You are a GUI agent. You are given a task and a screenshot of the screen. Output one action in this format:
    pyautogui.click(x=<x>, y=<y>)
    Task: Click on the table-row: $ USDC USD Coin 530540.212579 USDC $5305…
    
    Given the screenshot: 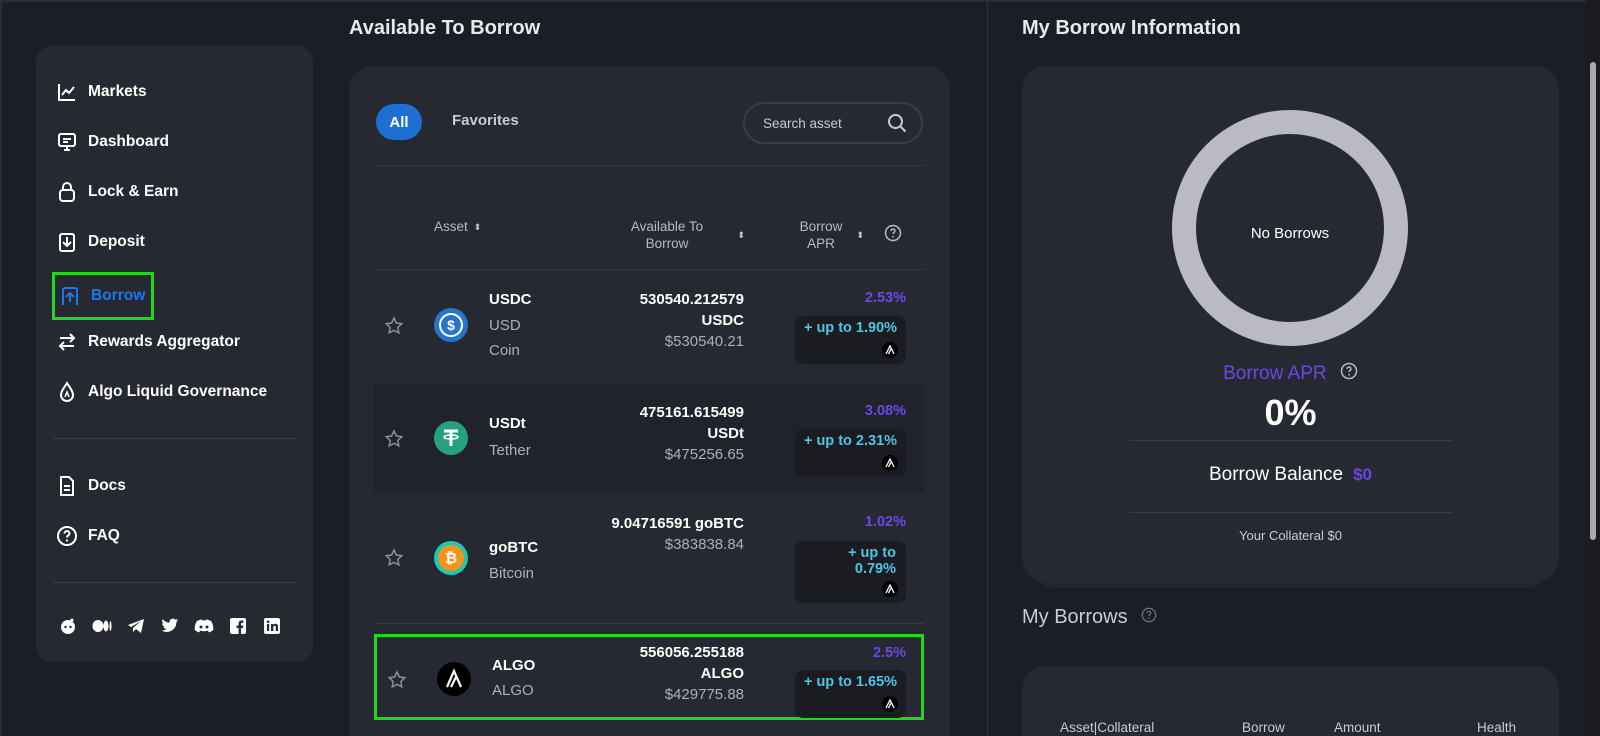 What is the action you would take?
    pyautogui.click(x=649, y=326)
    